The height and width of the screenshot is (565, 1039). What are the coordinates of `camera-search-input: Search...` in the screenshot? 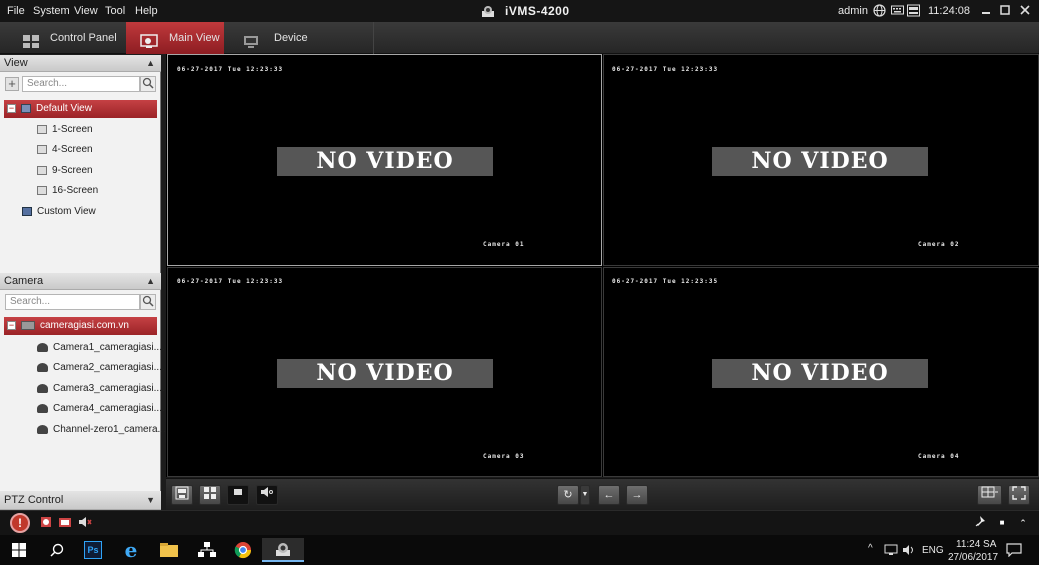 It's located at (72, 302).